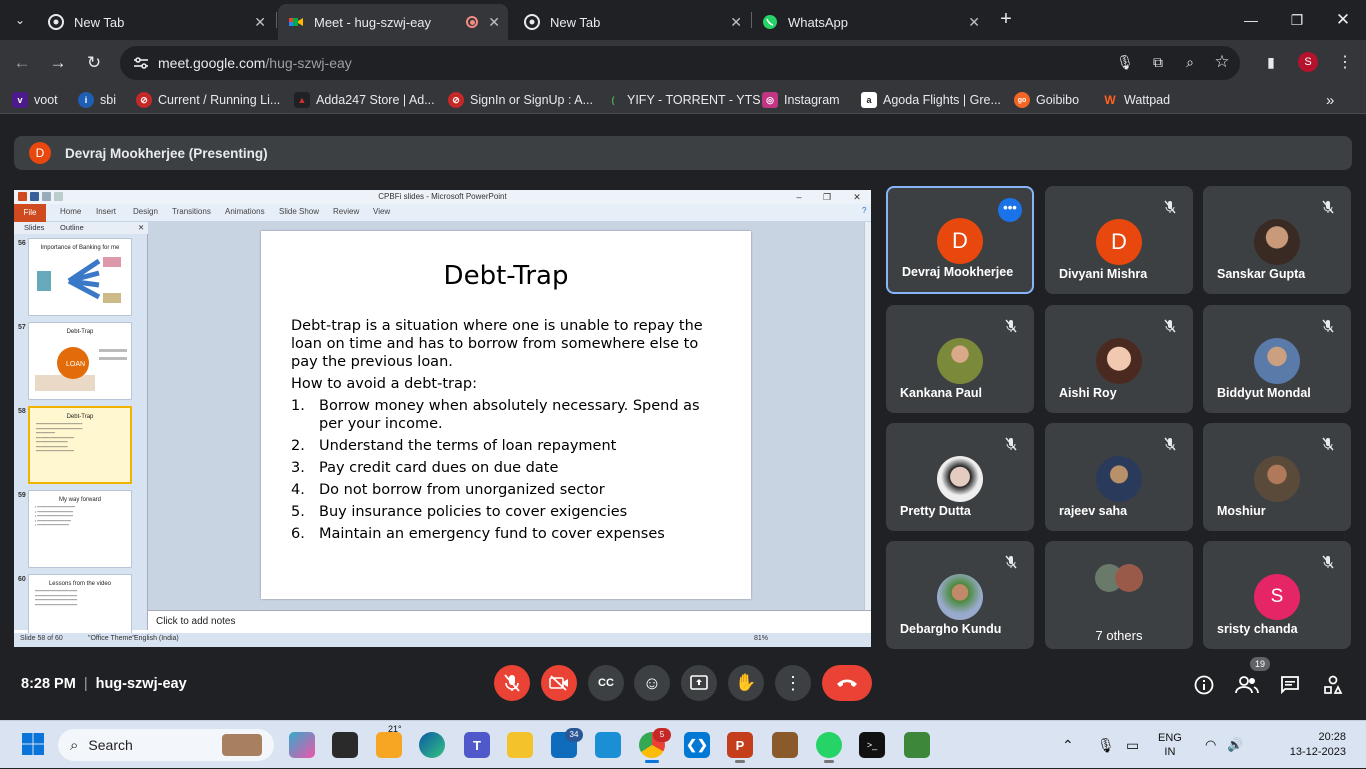 The width and height of the screenshot is (1366, 769). What do you see at coordinates (559, 683) in the screenshot?
I see `camera-toggle-button` at bounding box center [559, 683].